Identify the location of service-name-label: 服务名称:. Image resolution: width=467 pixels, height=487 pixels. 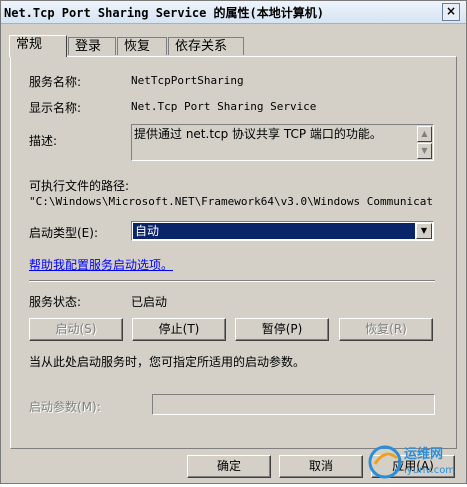
(55, 82).